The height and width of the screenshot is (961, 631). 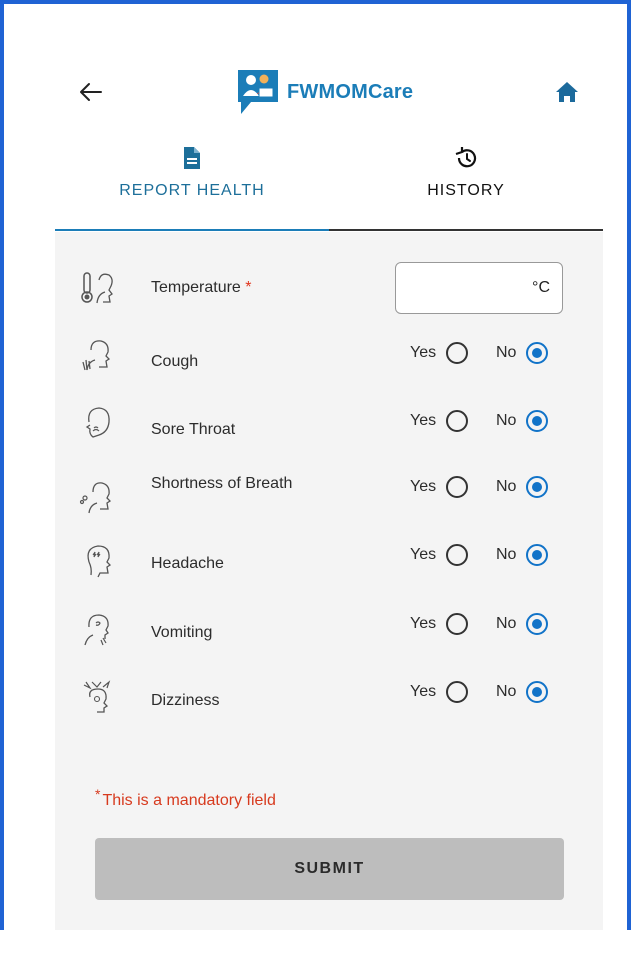 I want to click on bottom-margin, so click(x=315, y=945).